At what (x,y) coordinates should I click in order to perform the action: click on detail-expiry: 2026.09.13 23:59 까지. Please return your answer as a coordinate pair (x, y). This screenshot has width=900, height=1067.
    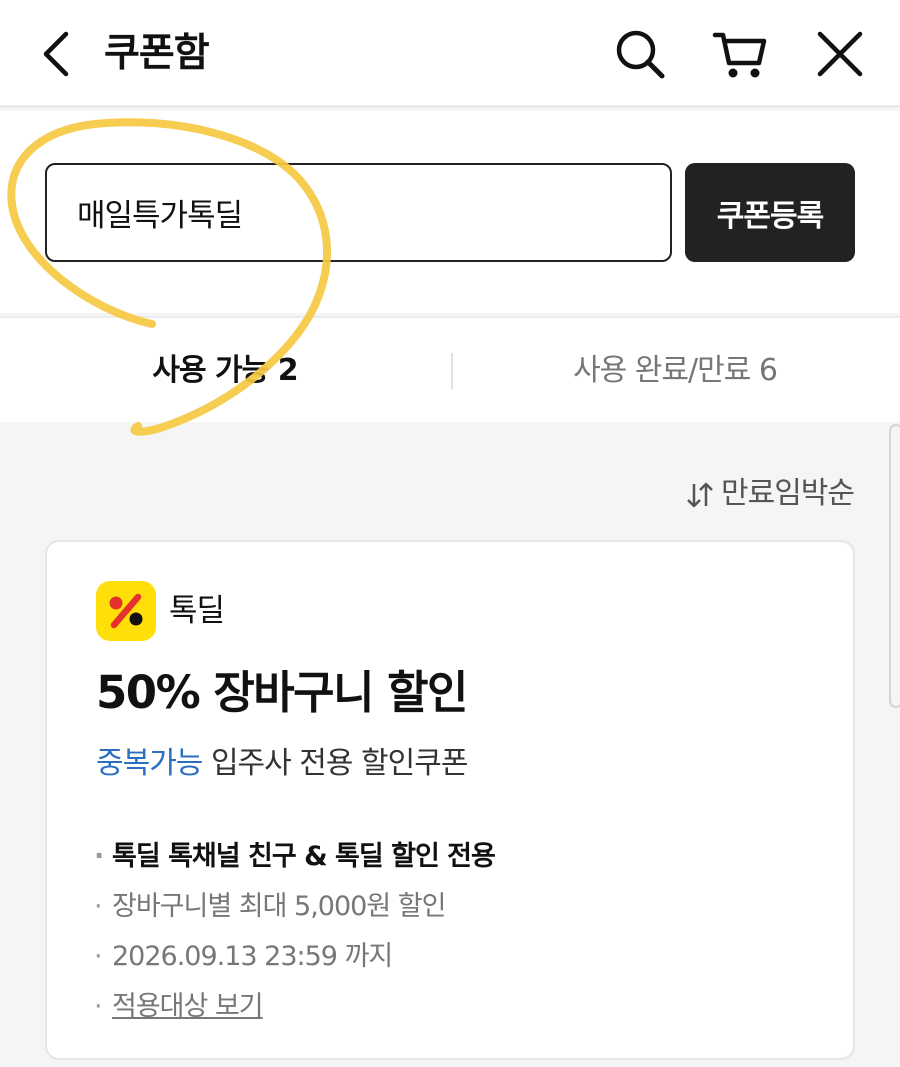
    Looking at the image, I should click on (294, 957).